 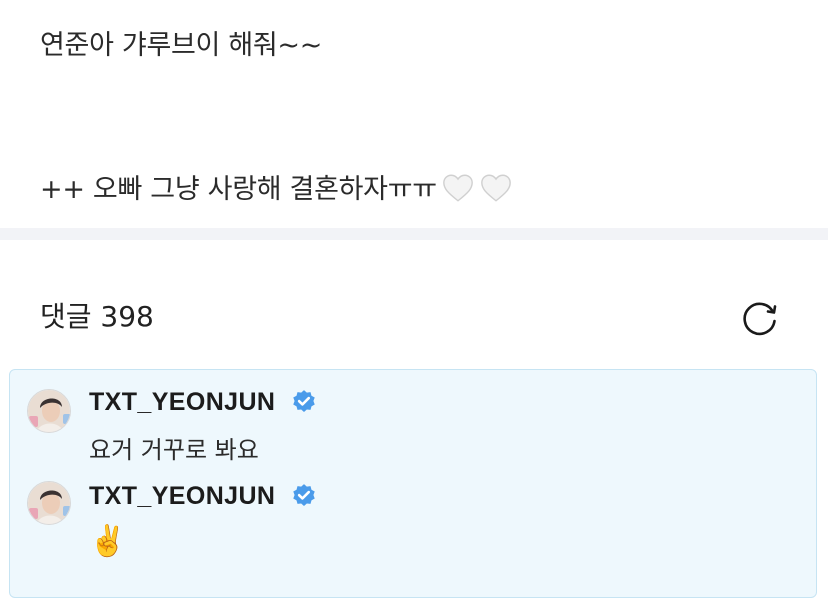 I want to click on comment-text: ✌️, so click(x=108, y=541).